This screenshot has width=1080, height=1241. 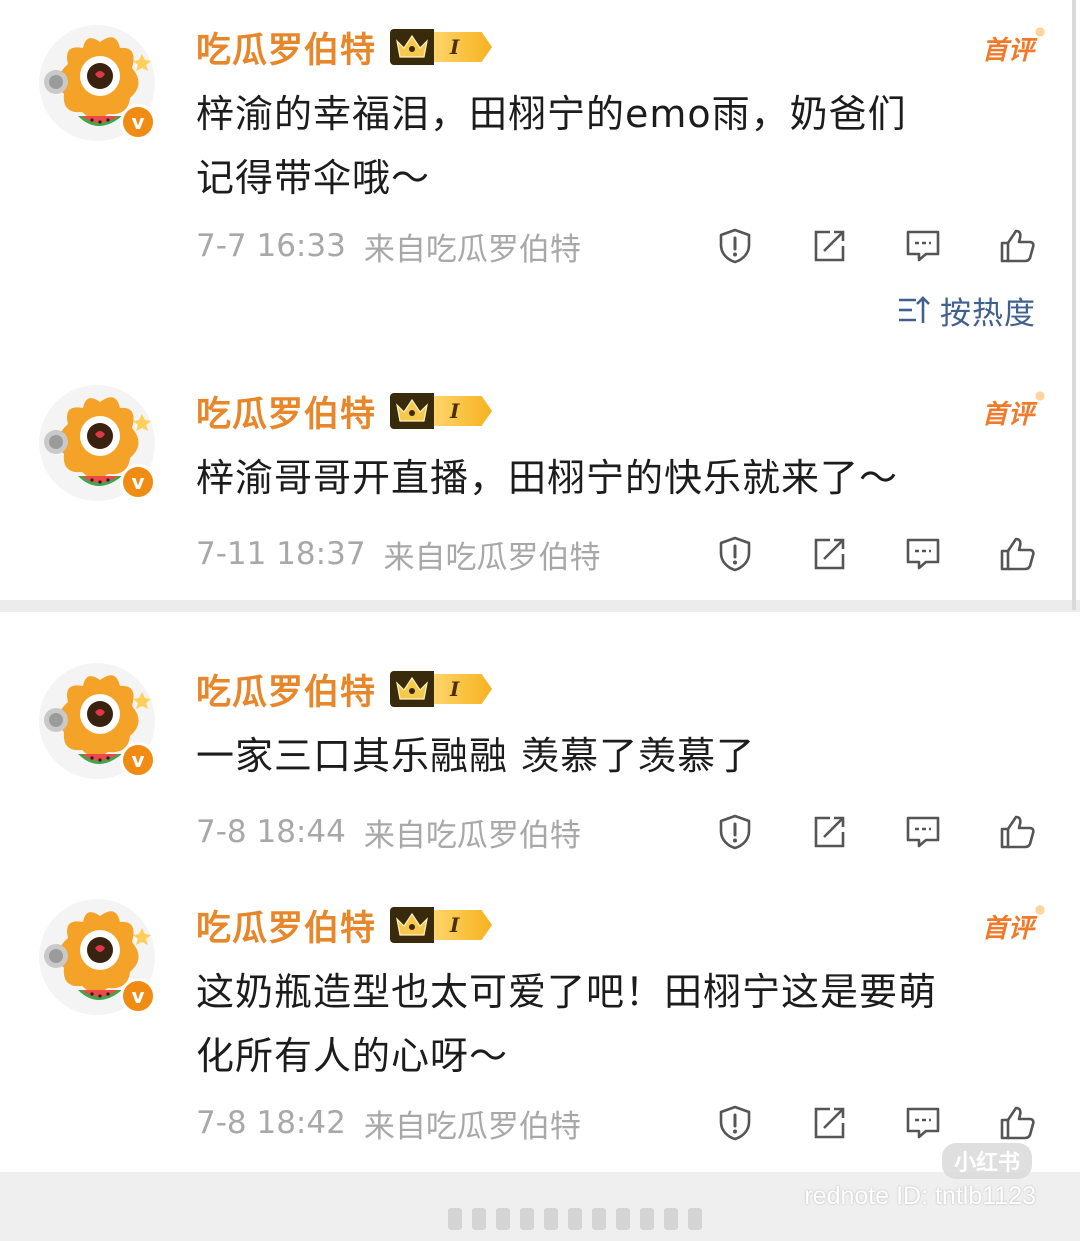 I want to click on sort-by-hot-button: 按热度, so click(x=966, y=311).